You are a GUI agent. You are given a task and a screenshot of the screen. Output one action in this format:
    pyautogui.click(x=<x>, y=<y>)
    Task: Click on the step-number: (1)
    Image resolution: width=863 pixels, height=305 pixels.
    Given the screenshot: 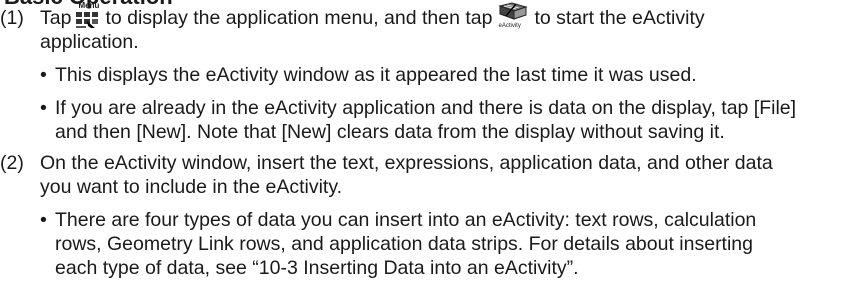 What is the action you would take?
    pyautogui.click(x=12, y=18)
    